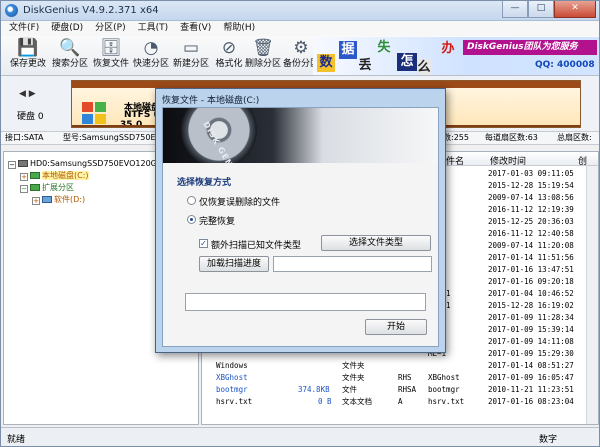  What do you see at coordinates (592, 295) in the screenshot?
I see `vertical-scrollbar` at bounding box center [592, 295].